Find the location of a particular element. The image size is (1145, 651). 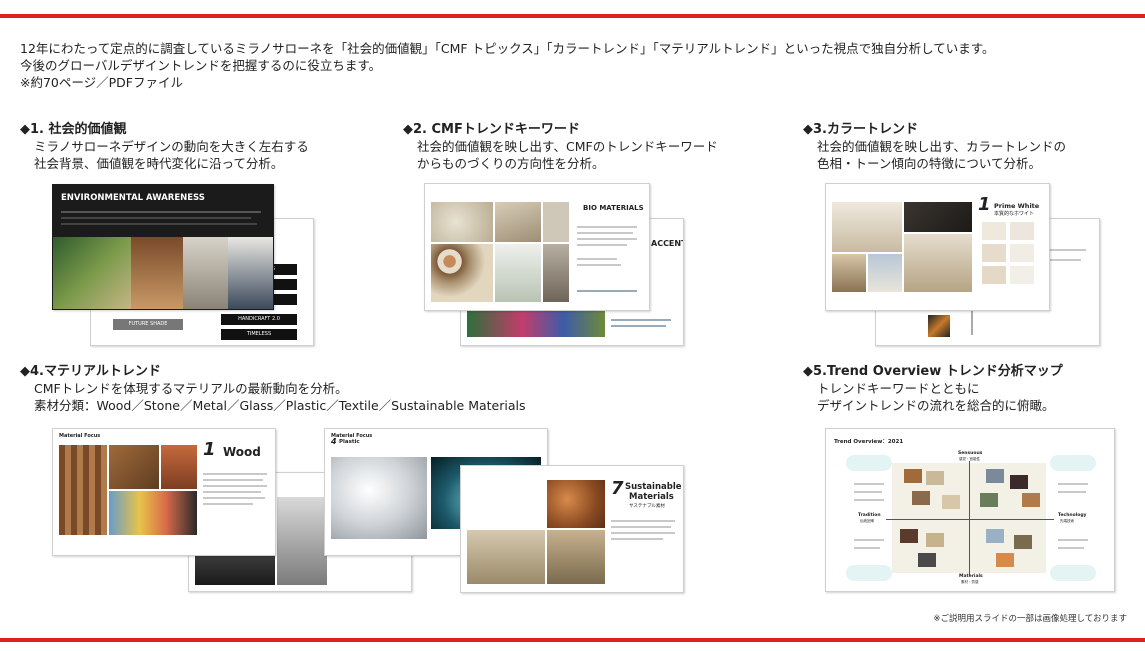

photo-wood-room is located at coordinates (849, 273).